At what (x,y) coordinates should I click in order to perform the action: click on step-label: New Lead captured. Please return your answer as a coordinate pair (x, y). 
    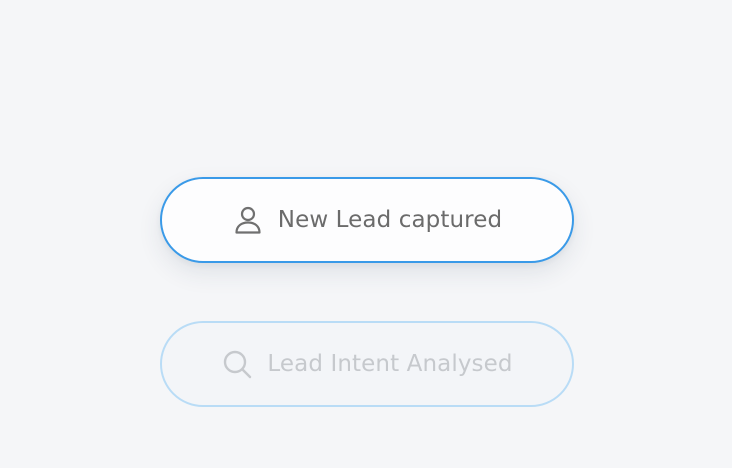
    Looking at the image, I should click on (390, 220).